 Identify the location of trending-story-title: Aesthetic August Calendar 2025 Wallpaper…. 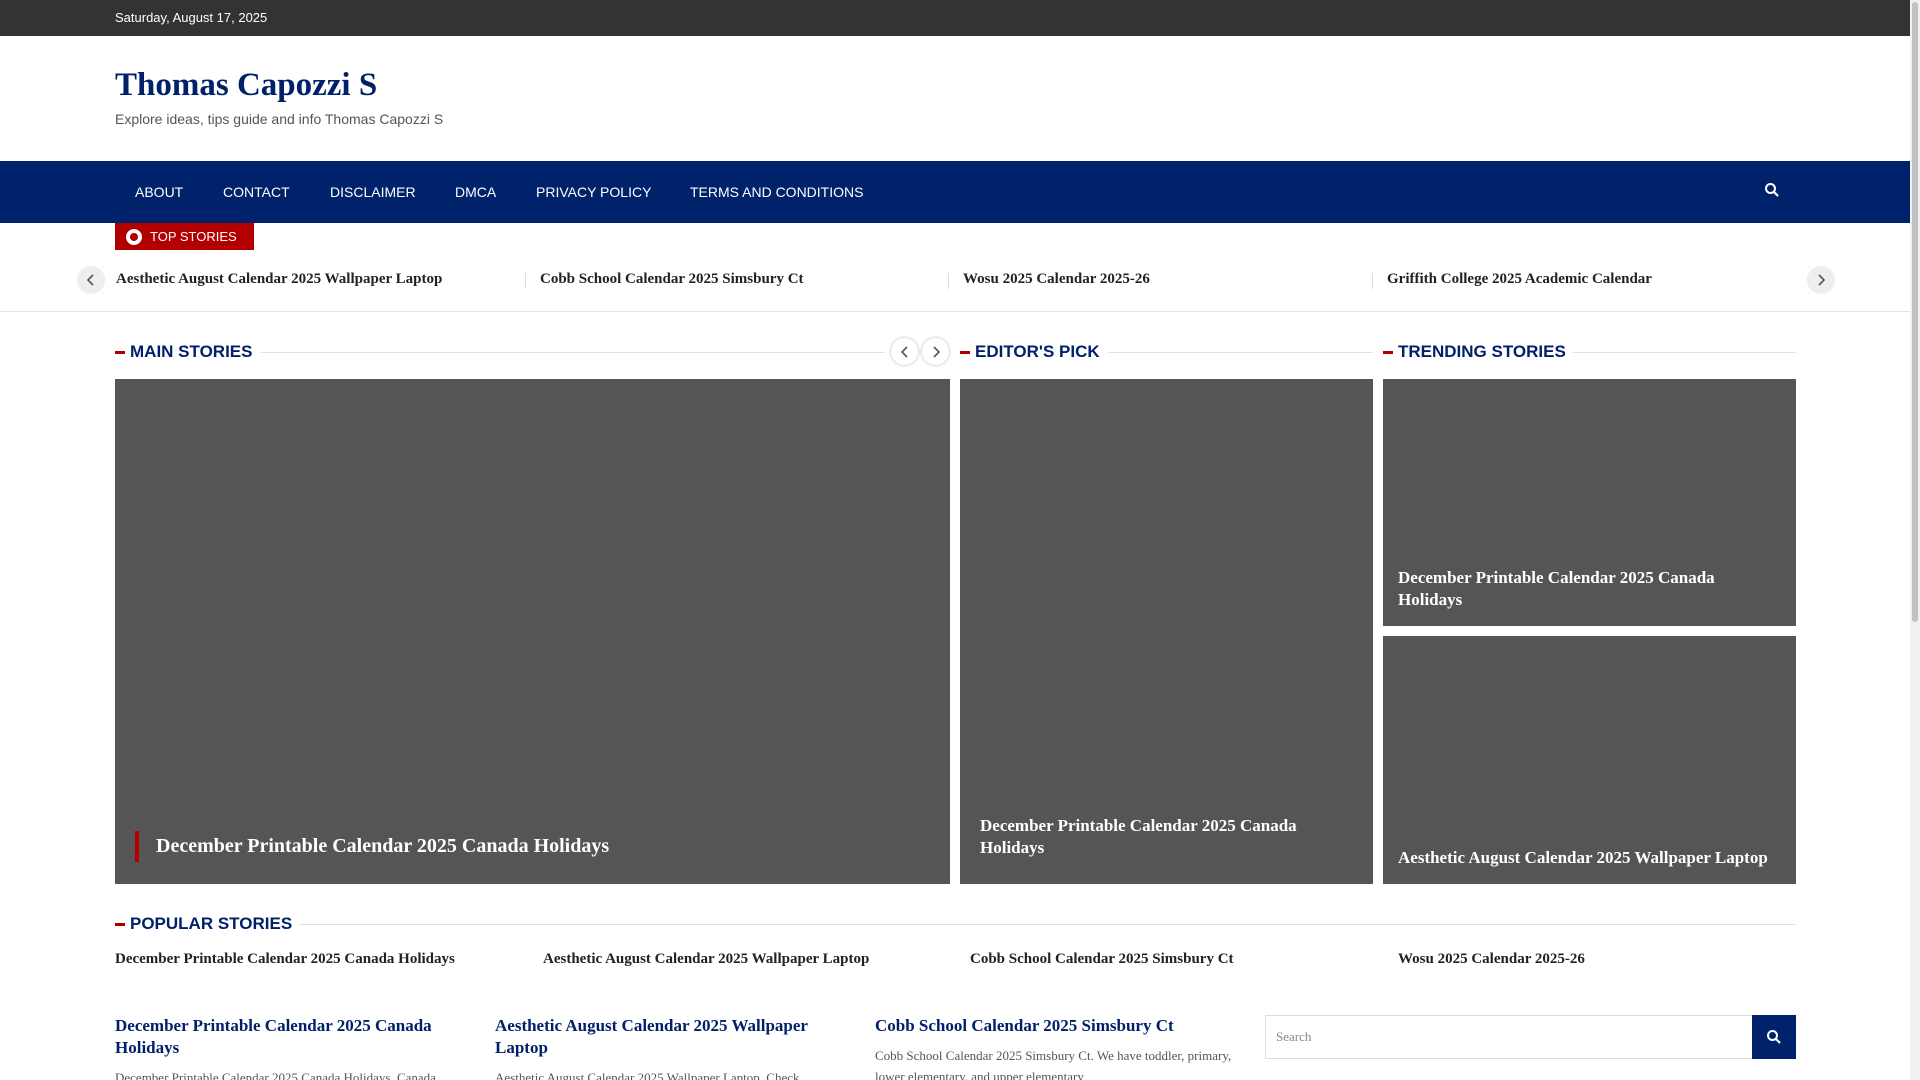
(1593, 858).